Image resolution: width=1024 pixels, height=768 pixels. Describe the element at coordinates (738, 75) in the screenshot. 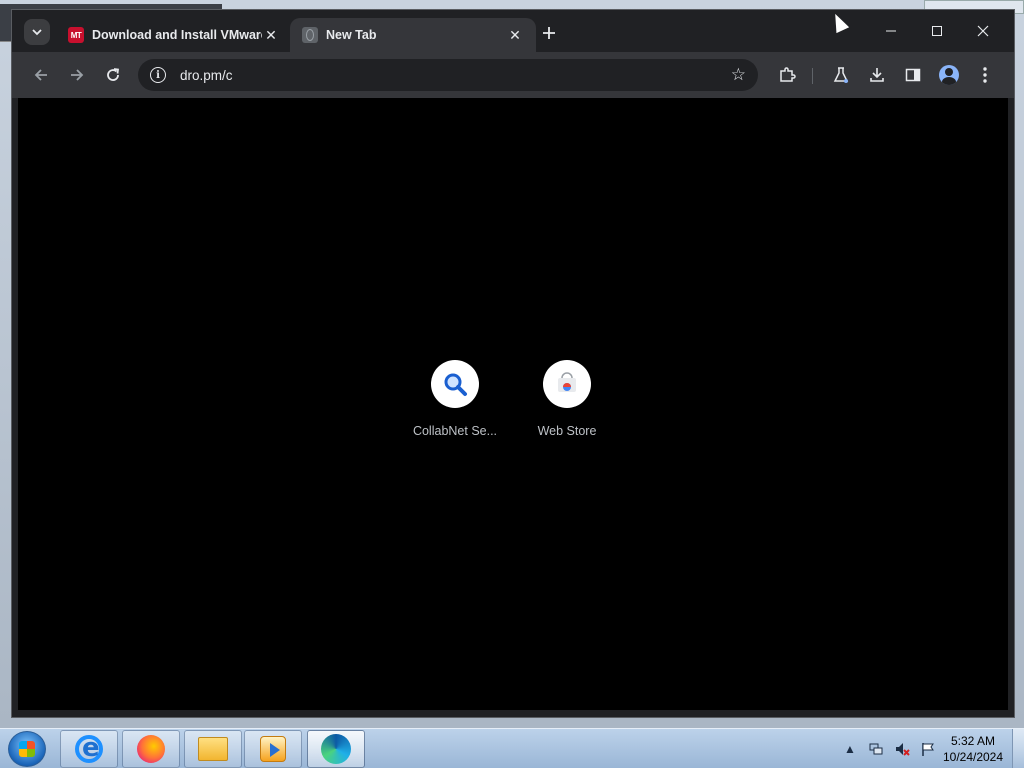

I see `star-icon: ☆` at that location.